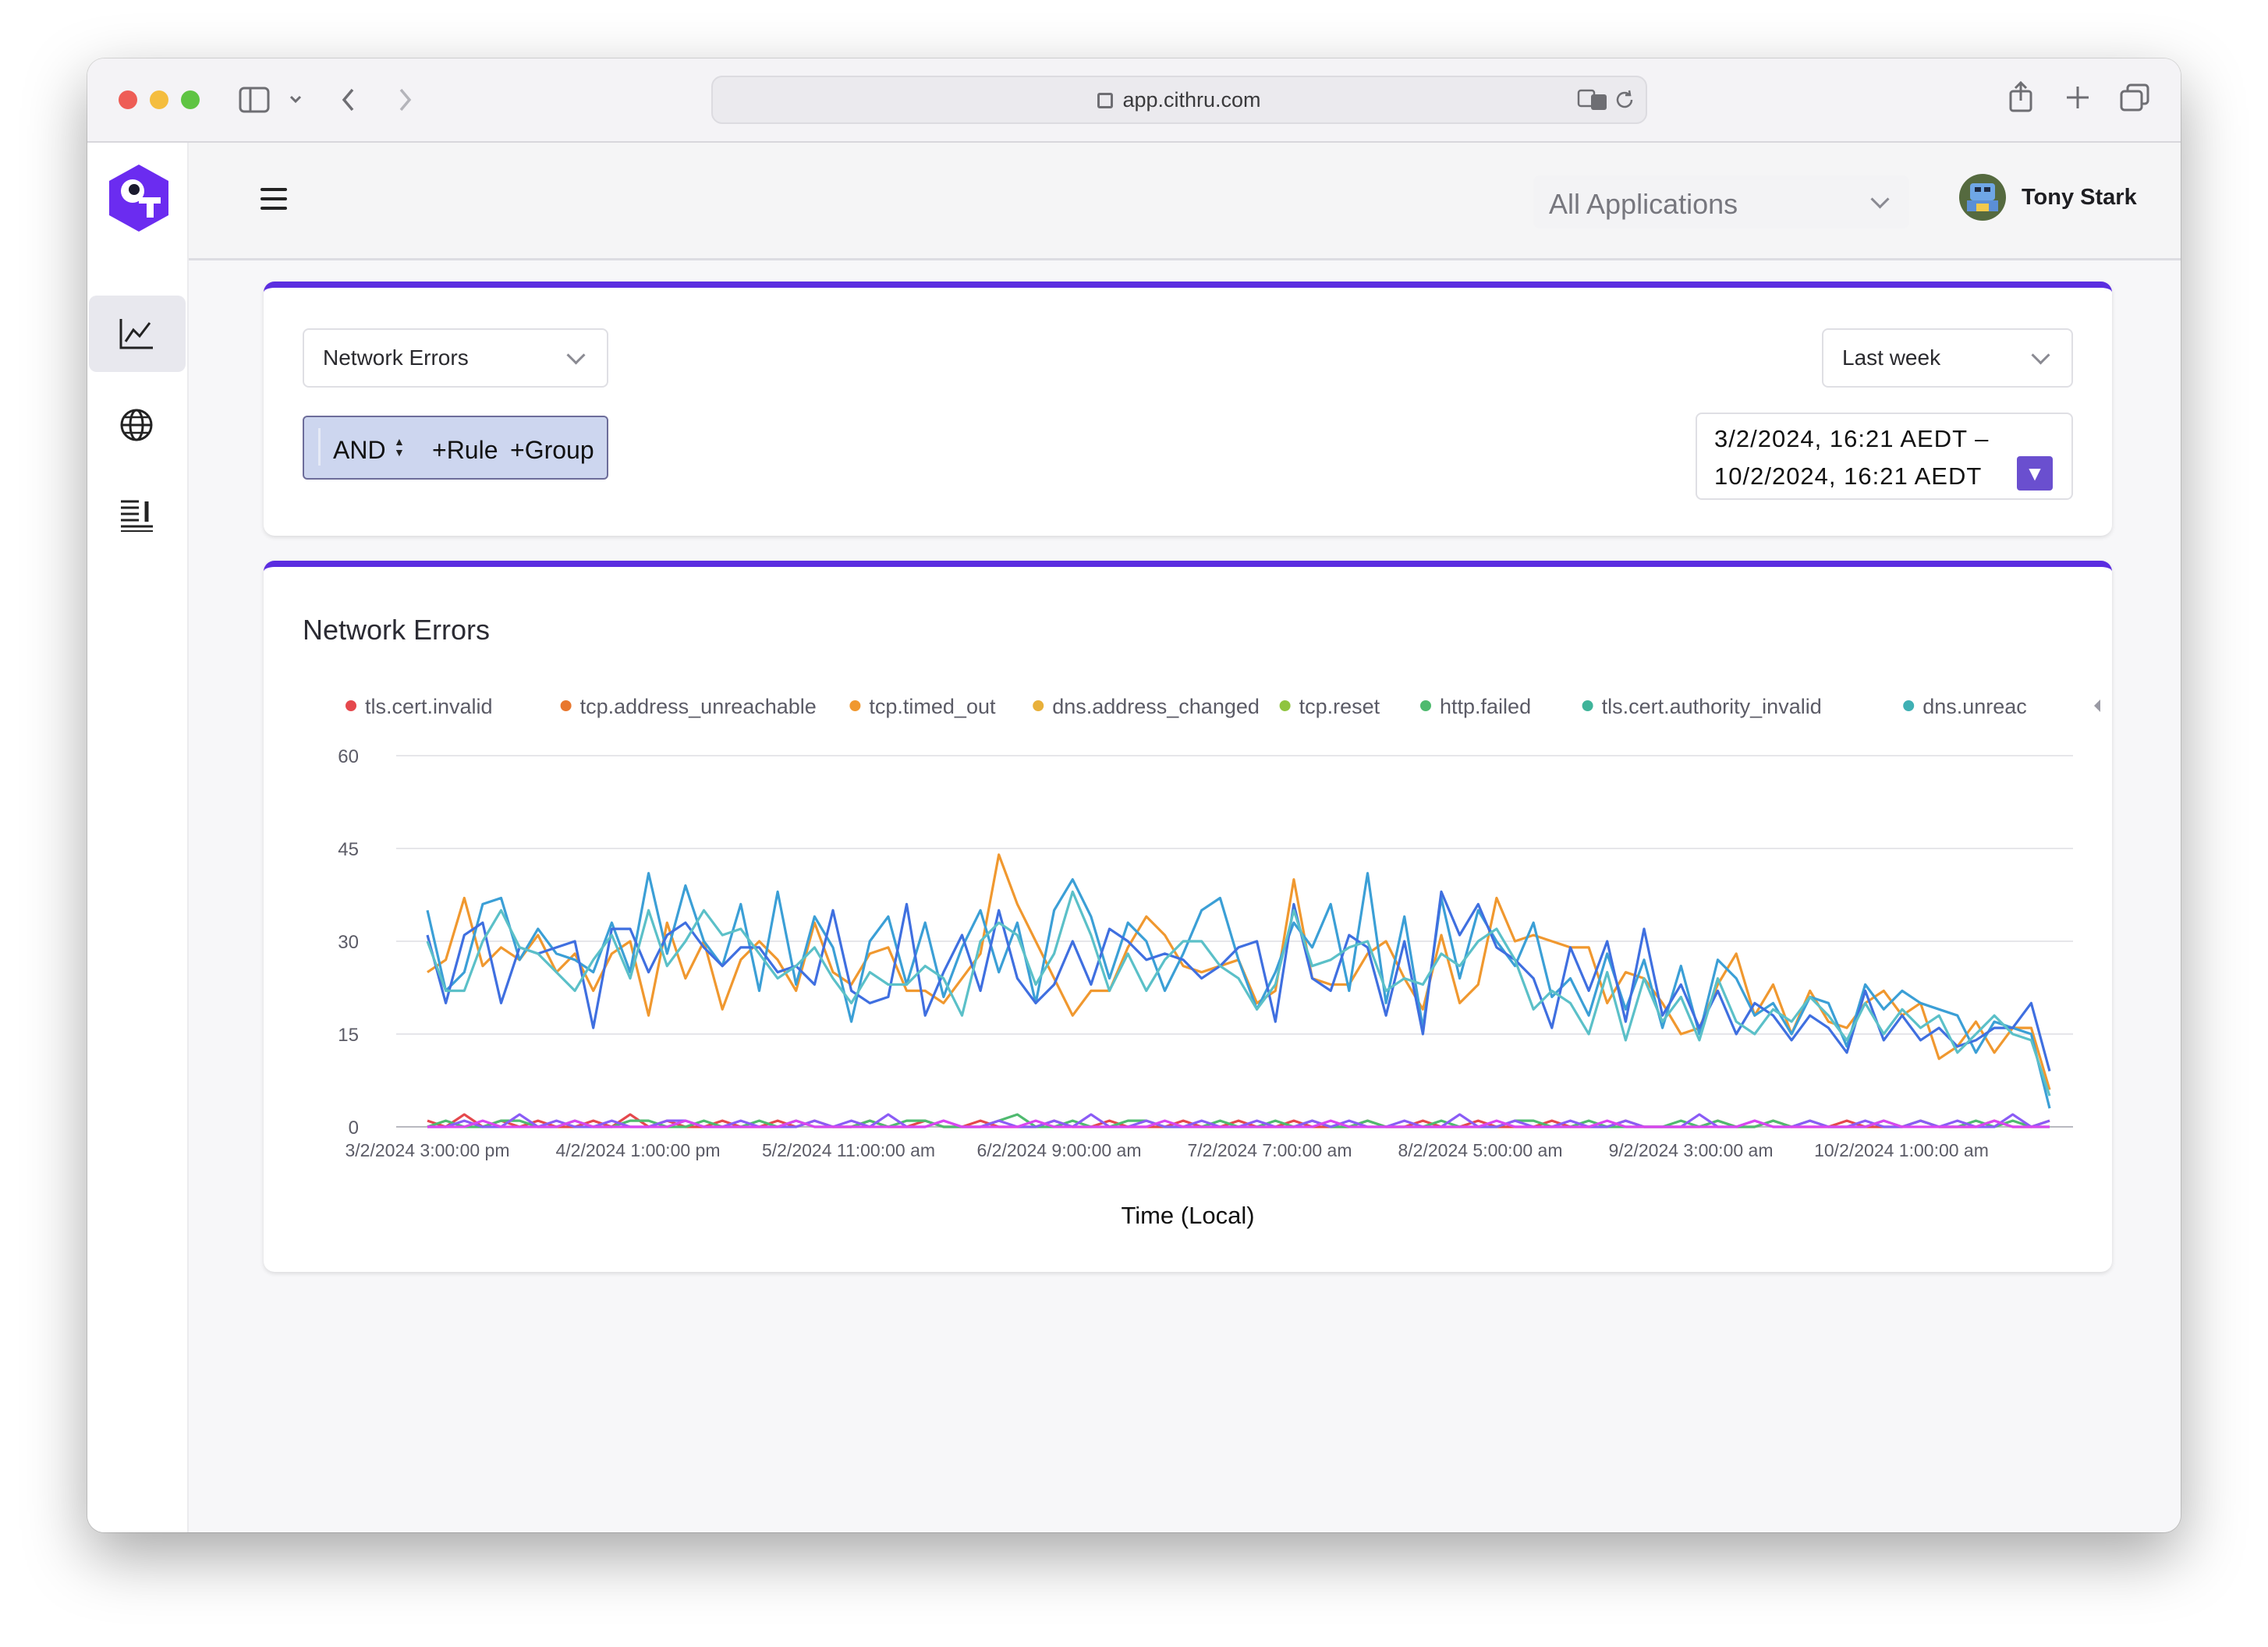 This screenshot has width=2268, height=1647. What do you see at coordinates (1947, 358) in the screenshot?
I see `time-range-select: Last week` at bounding box center [1947, 358].